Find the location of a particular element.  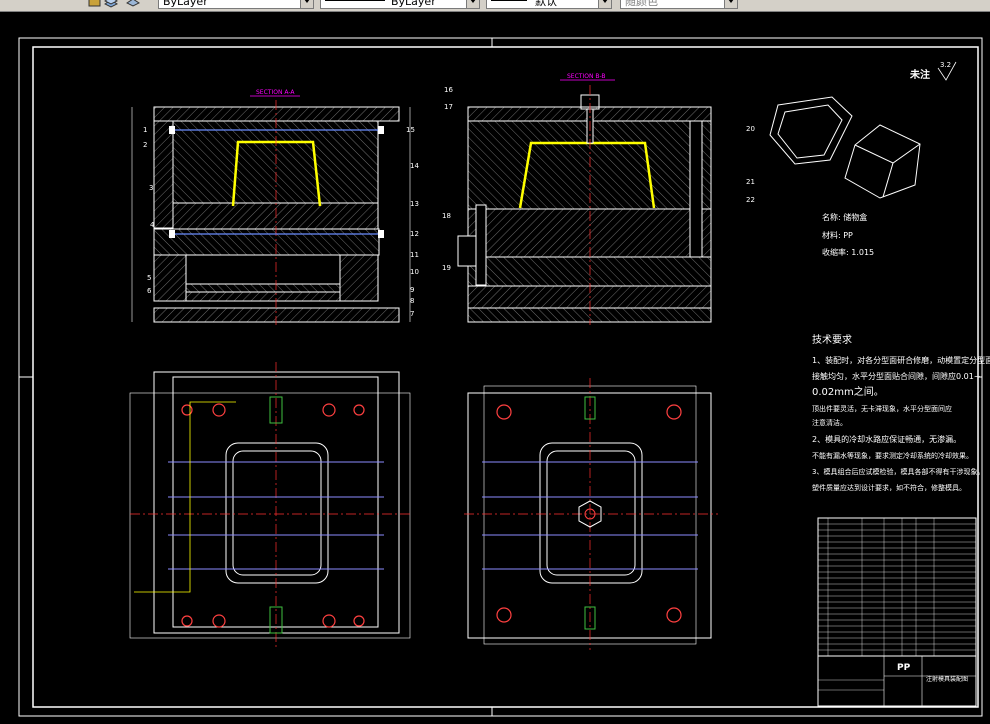

lineweight-select-value: 默认 is located at coordinates (546, 4).